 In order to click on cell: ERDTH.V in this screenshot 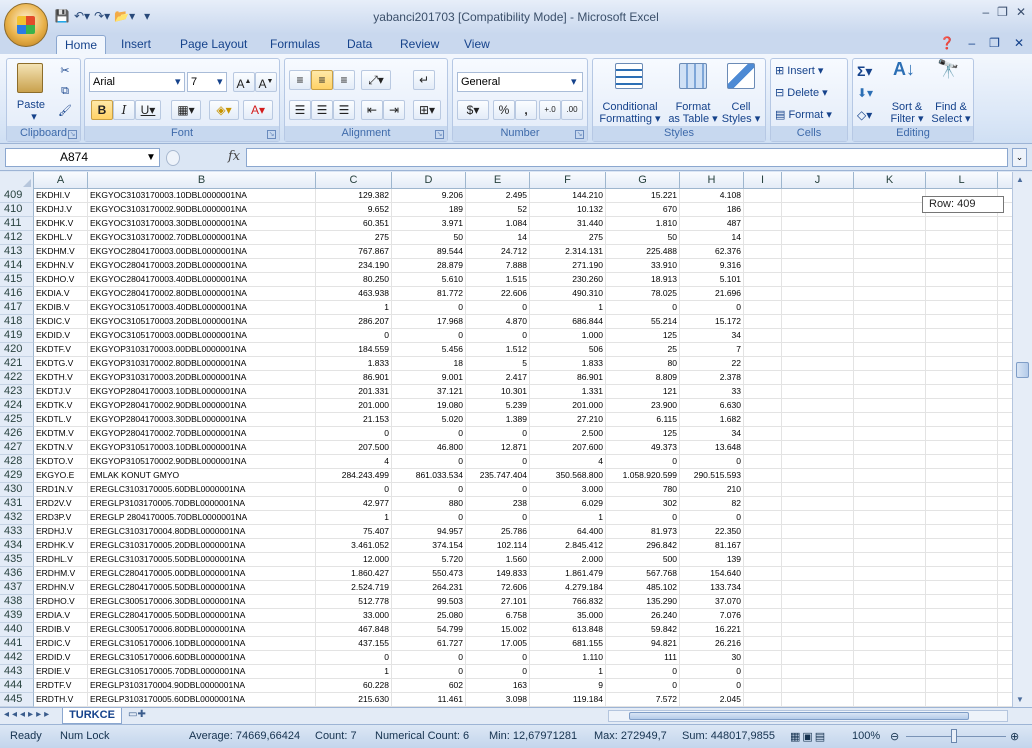, I will do `click(61, 700)`.